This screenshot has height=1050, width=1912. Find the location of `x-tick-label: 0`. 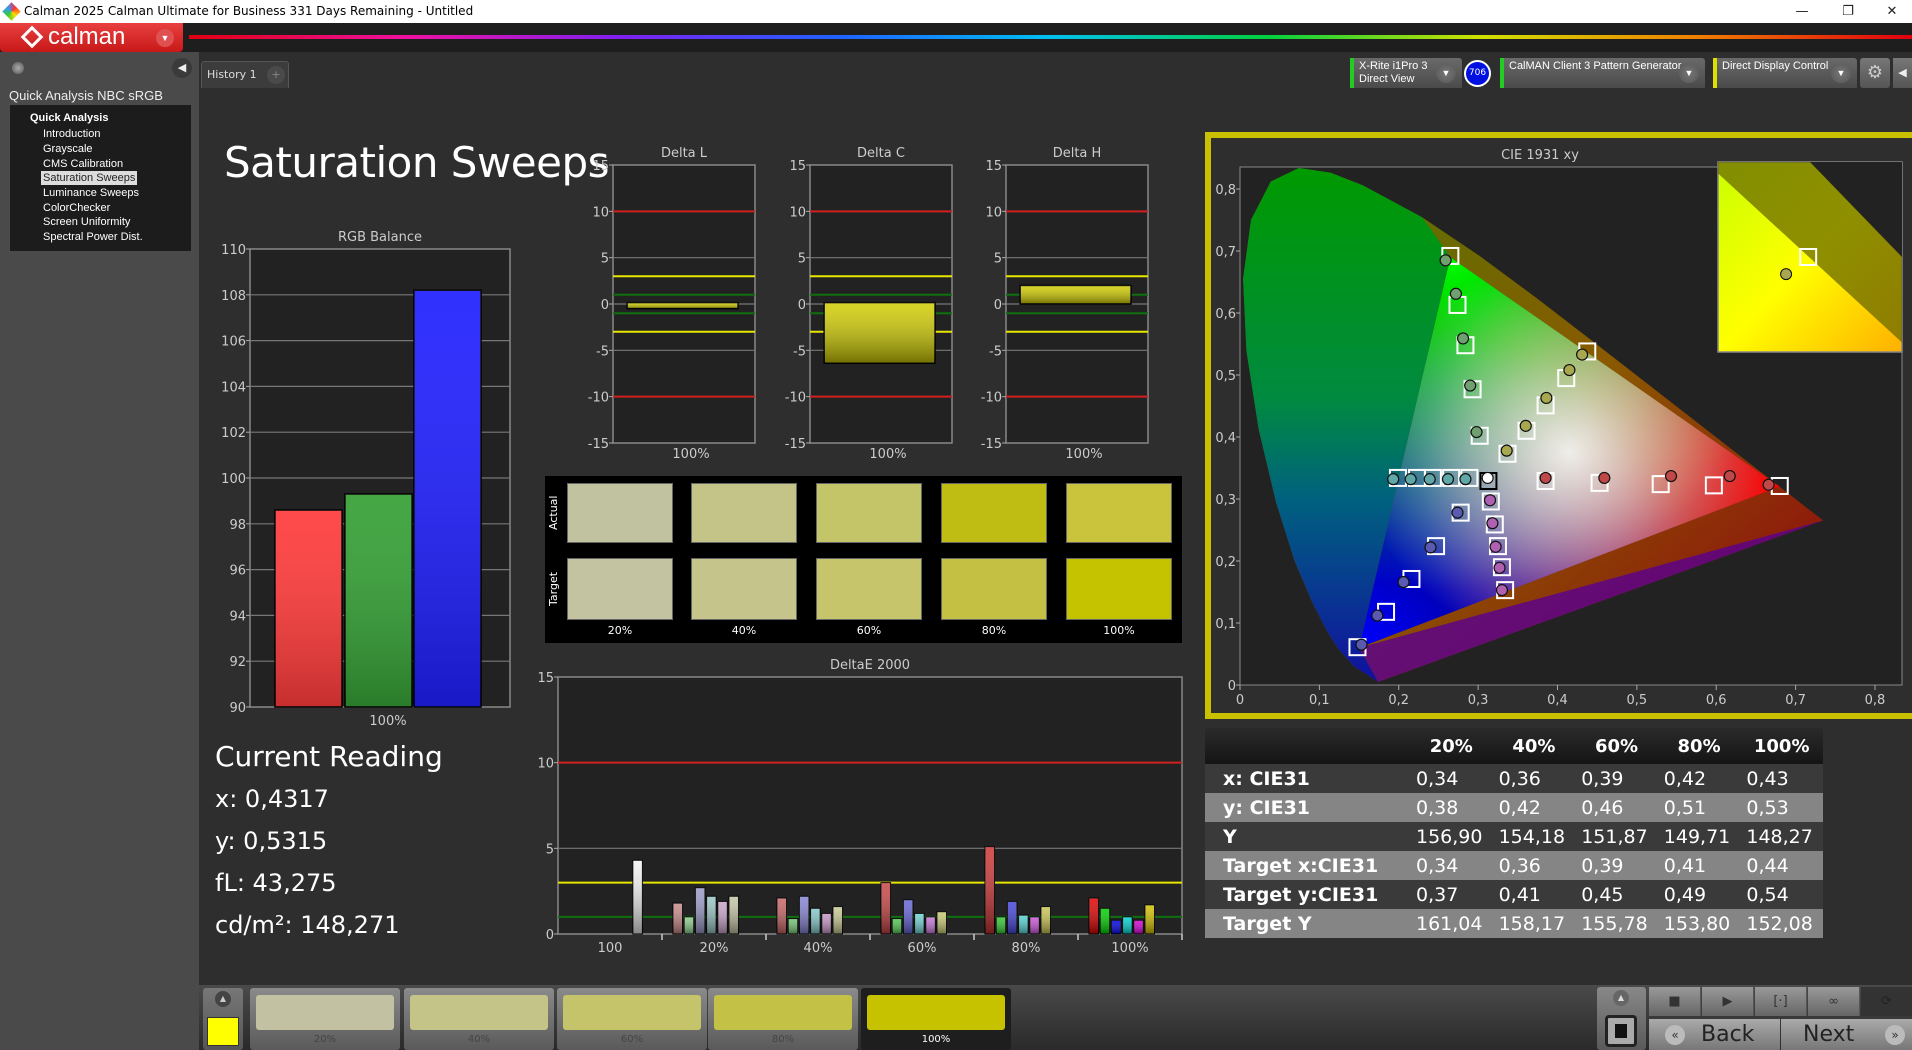

x-tick-label: 0 is located at coordinates (1240, 700).